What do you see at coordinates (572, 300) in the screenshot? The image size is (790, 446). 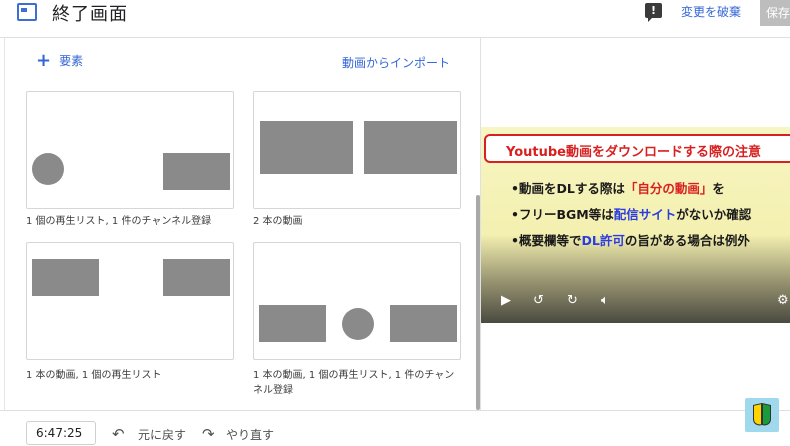 I see `forward-10-icon: ↻` at bounding box center [572, 300].